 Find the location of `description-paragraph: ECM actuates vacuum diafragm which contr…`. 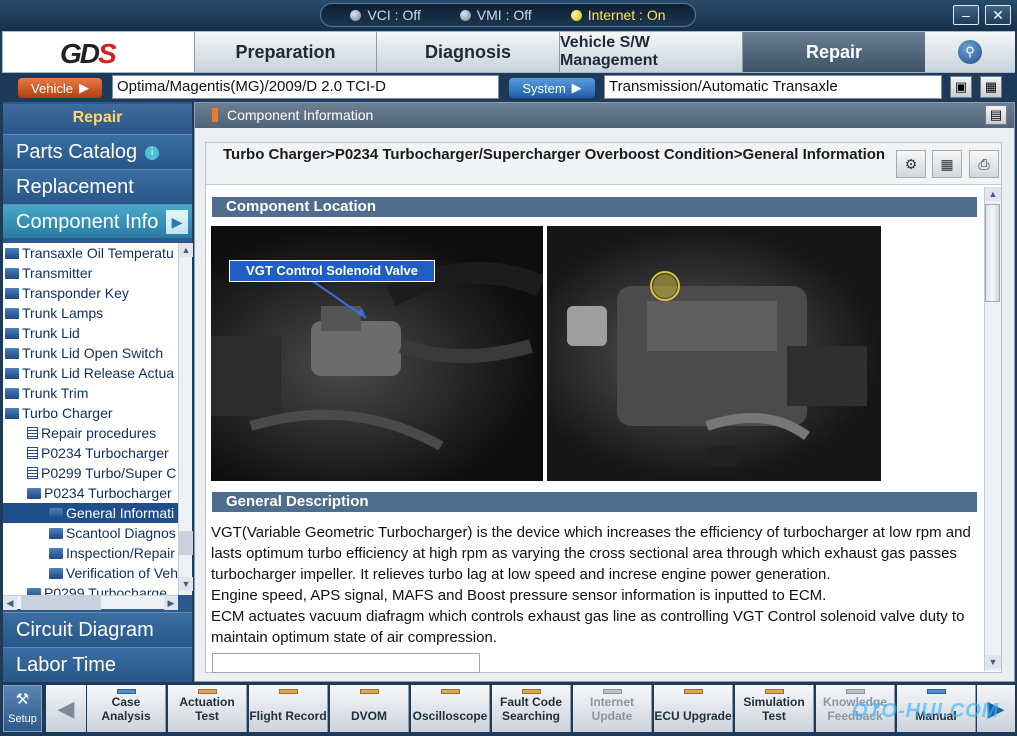

description-paragraph: ECM actuates vacuum diafragm which contr… is located at coordinates (588, 627).